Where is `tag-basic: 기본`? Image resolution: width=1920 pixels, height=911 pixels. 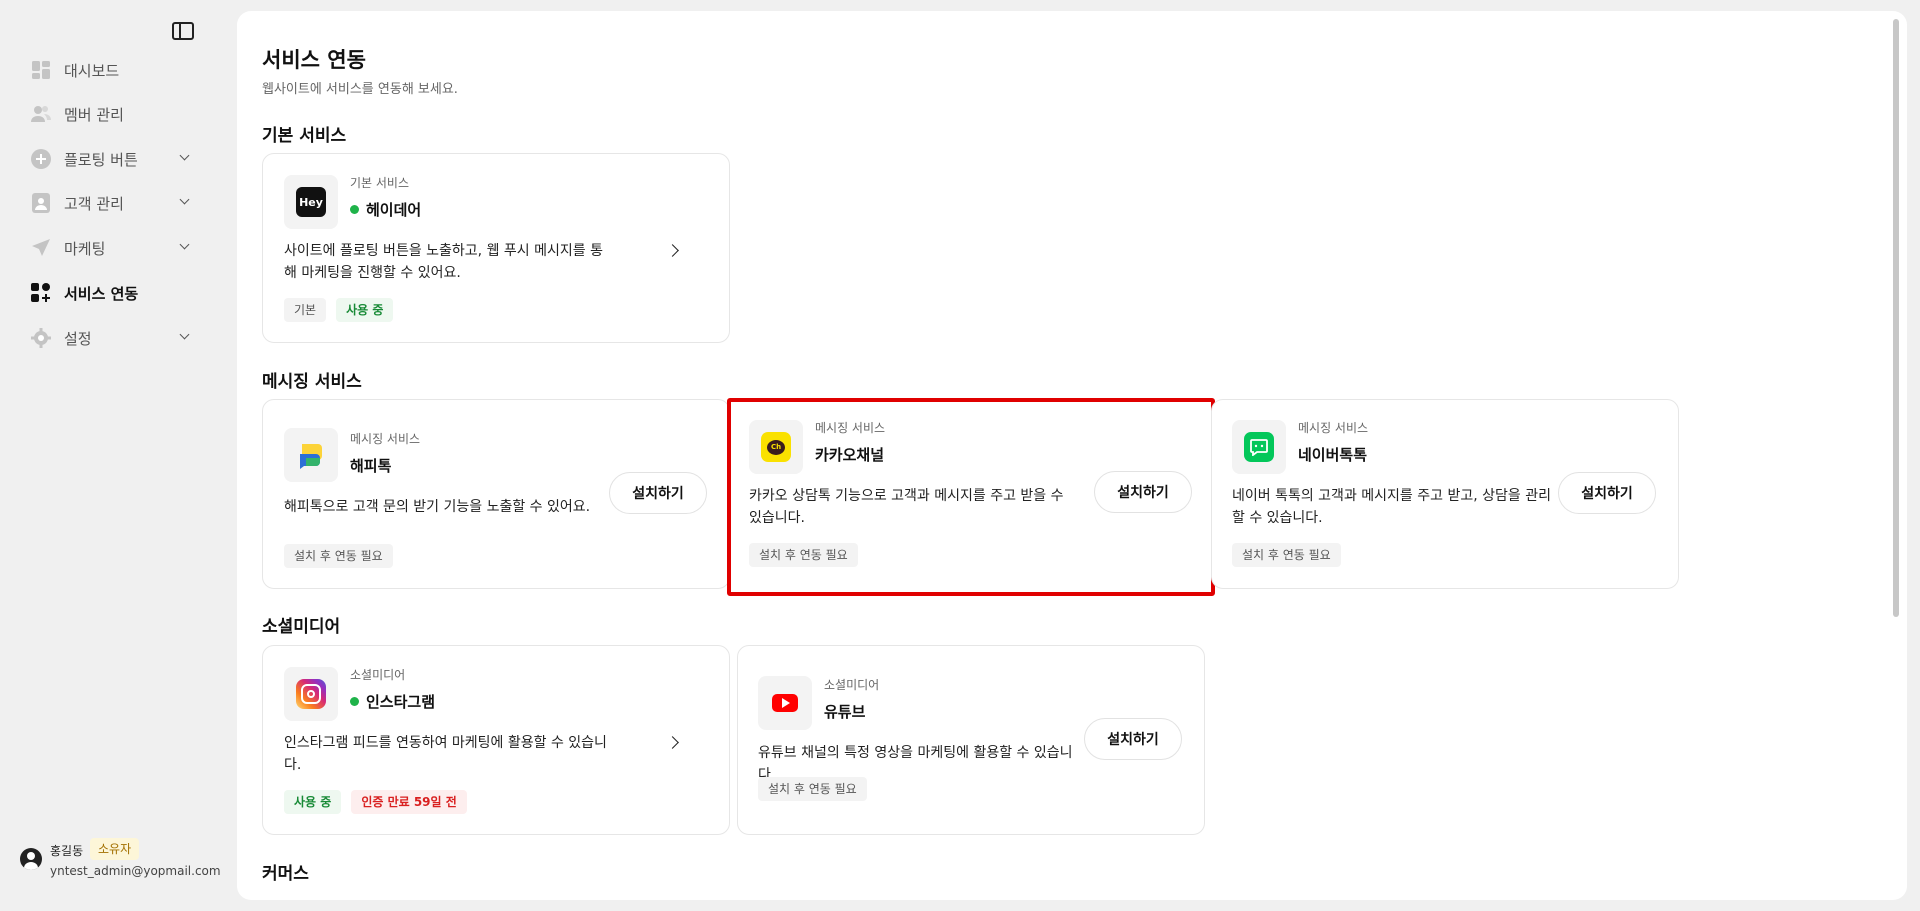
tag-basic: 기본 is located at coordinates (305, 310).